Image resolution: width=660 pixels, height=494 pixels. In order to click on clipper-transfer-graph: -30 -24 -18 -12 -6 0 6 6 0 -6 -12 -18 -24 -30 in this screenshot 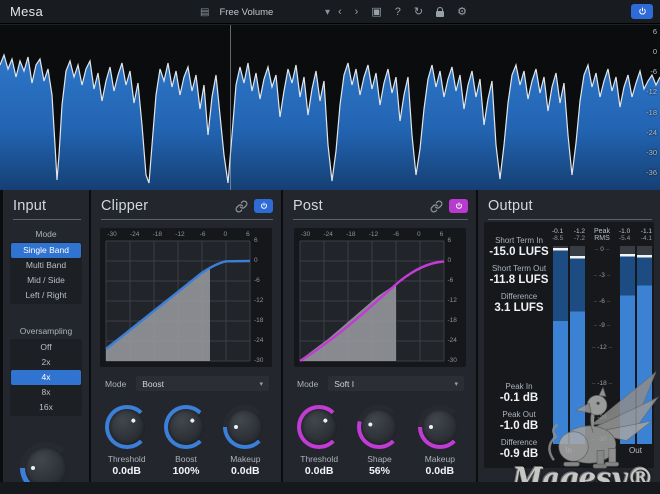, I will do `click(186, 297)`.